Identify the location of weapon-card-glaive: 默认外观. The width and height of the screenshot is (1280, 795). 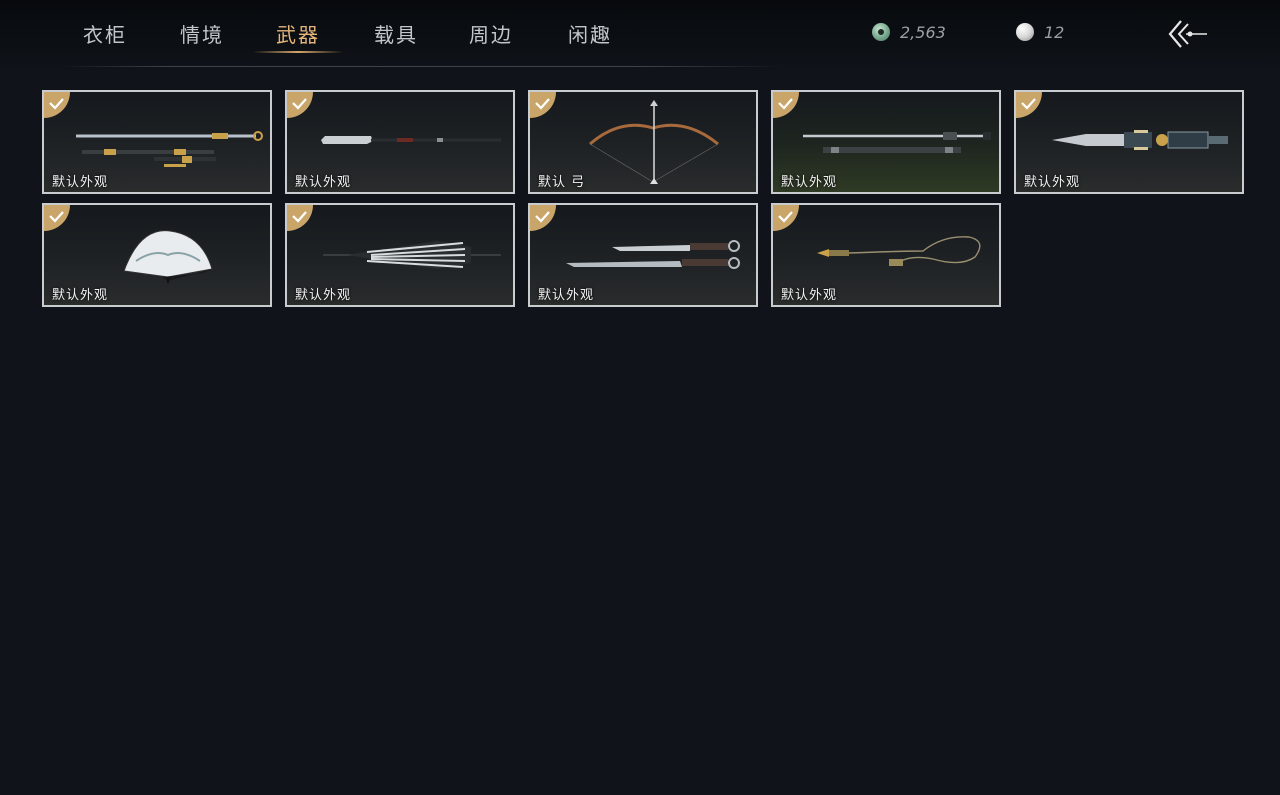
(400, 142).